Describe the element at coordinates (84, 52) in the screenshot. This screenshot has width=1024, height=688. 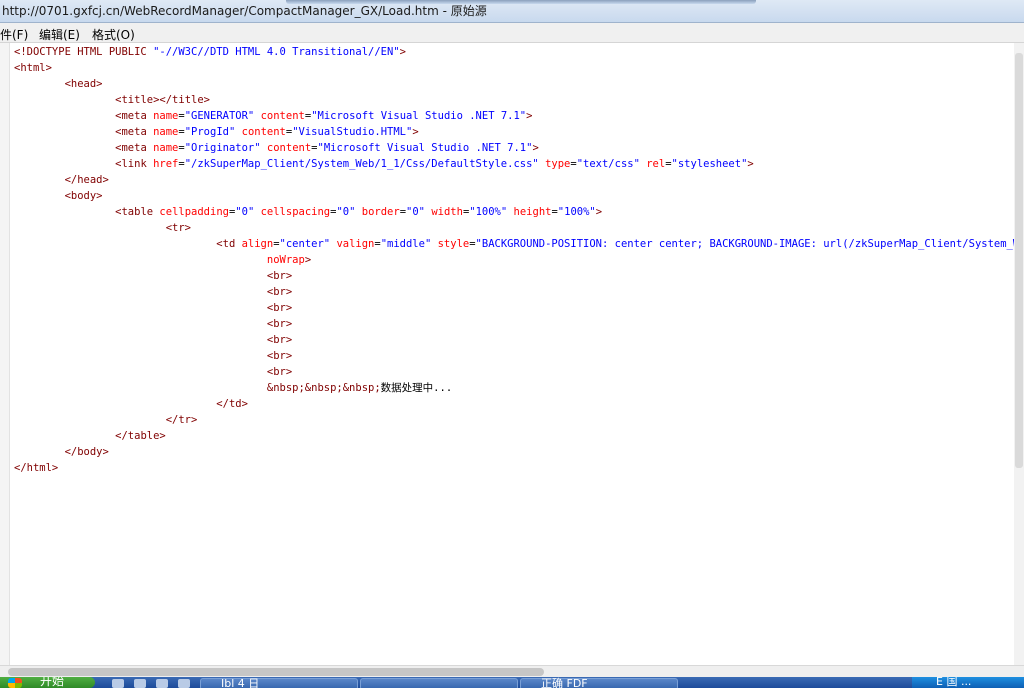
I see `source-token: <!DOCTYPE HTML PUBLIC` at that location.